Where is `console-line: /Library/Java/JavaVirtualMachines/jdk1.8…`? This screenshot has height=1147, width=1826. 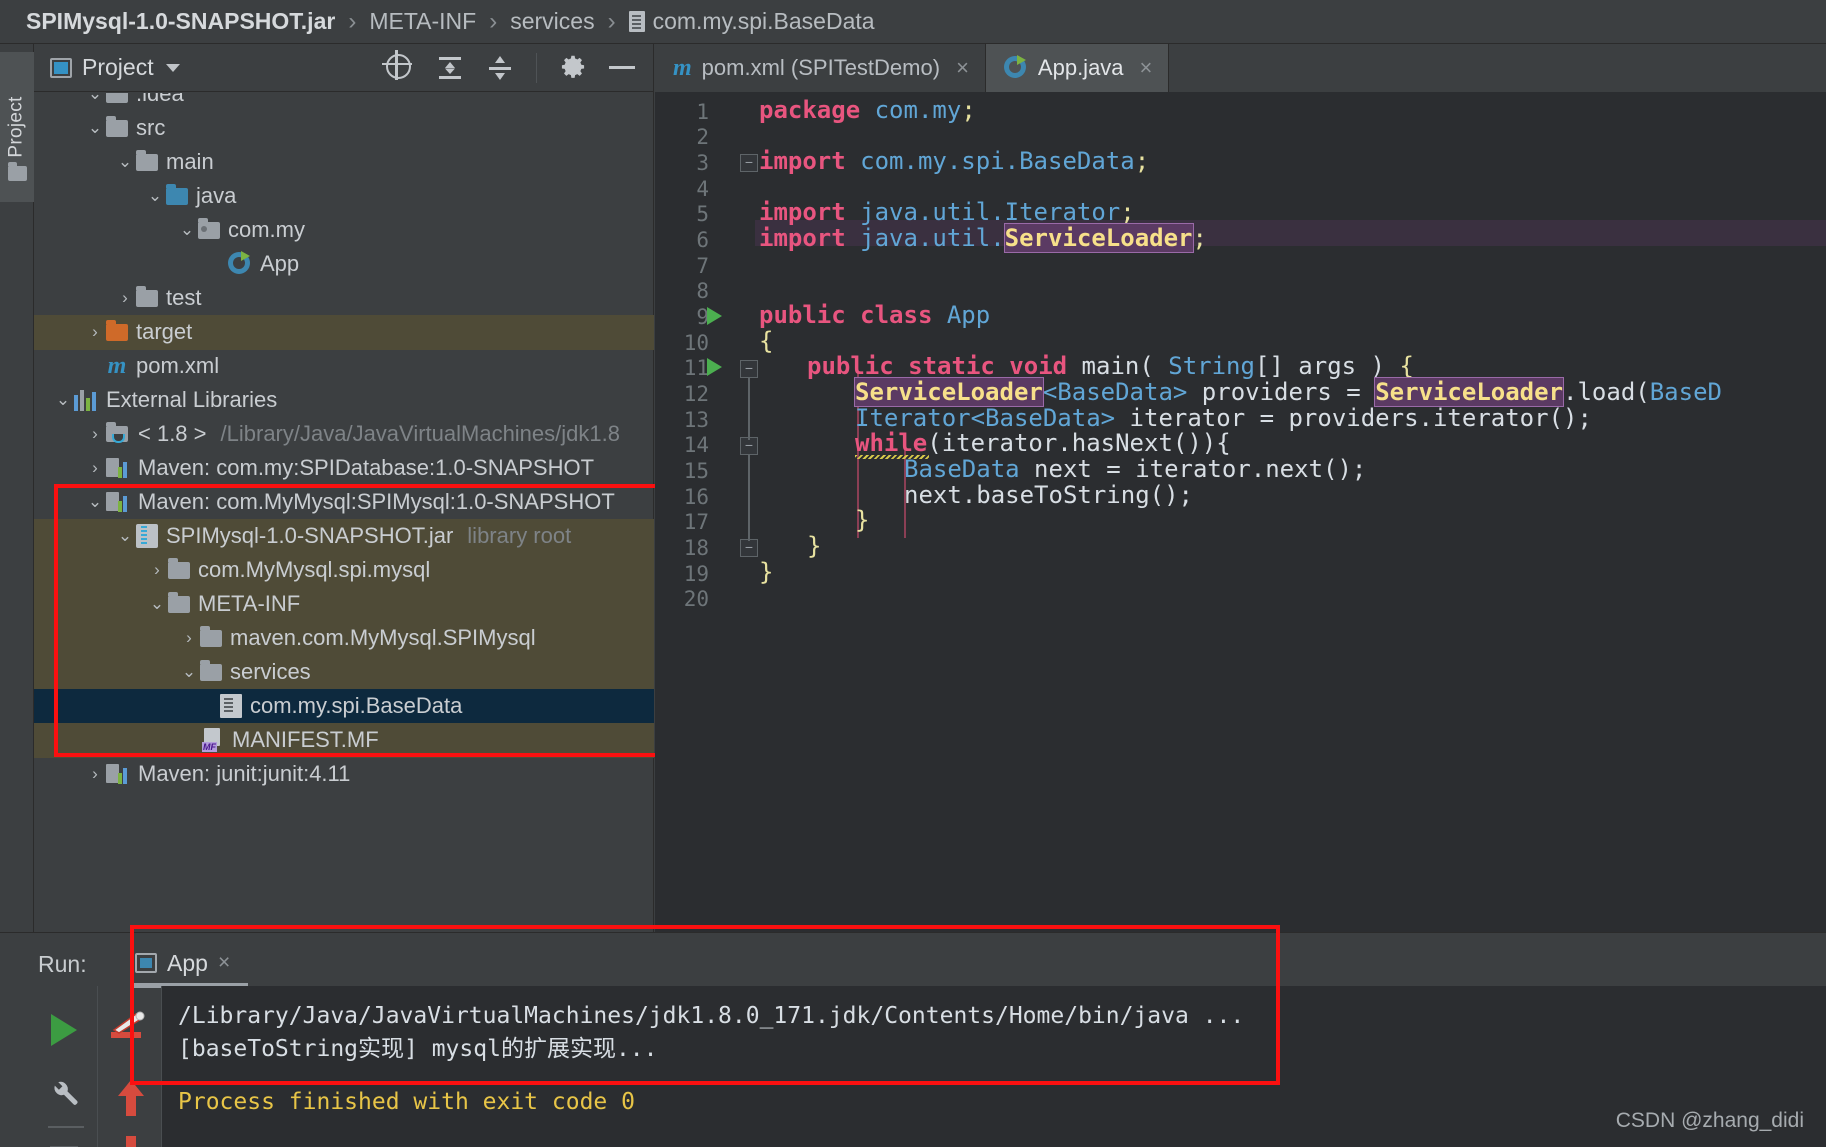 console-line: /Library/Java/JavaVirtualMachines/jdk1.8… is located at coordinates (711, 1016).